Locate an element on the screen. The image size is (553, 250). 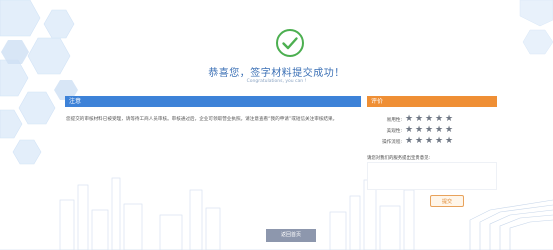
star-rating-usability: ★ ★ ★ ★ ★ is located at coordinates (429, 120).